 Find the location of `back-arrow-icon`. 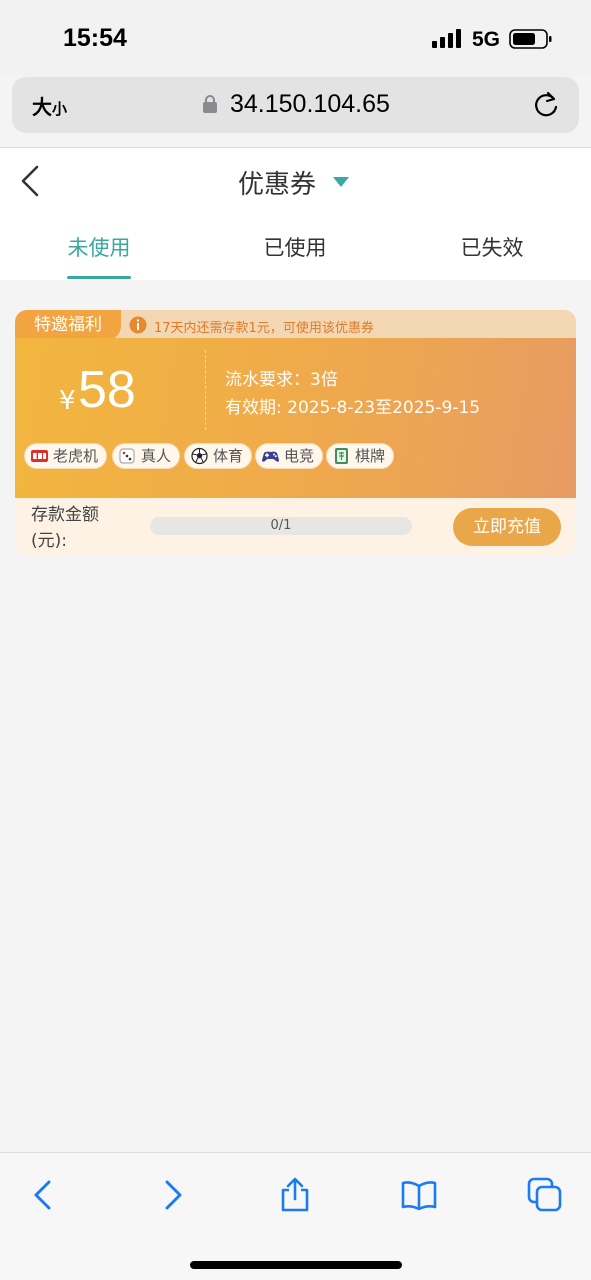

back-arrow-icon is located at coordinates (30, 181).